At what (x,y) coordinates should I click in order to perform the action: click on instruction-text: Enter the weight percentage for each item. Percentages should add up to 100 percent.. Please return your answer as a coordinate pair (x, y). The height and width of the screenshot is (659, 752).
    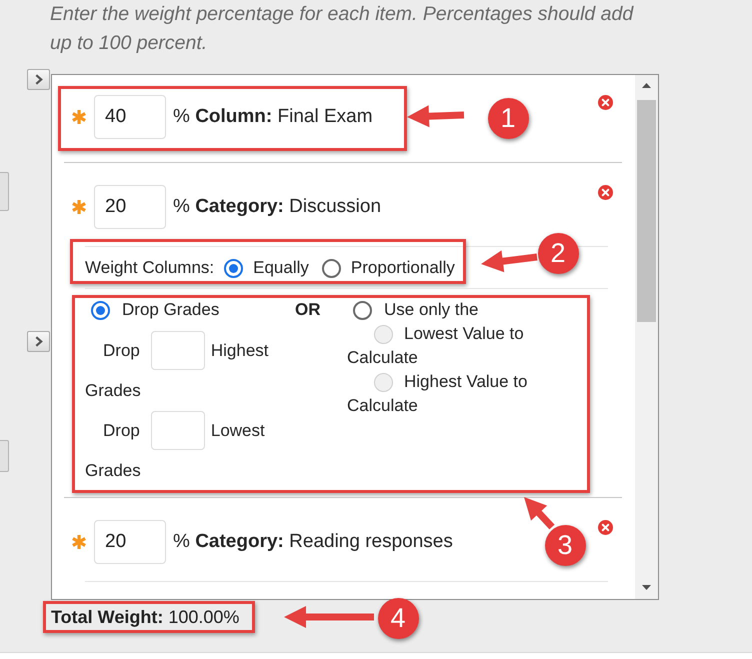
    Looking at the image, I should click on (342, 29).